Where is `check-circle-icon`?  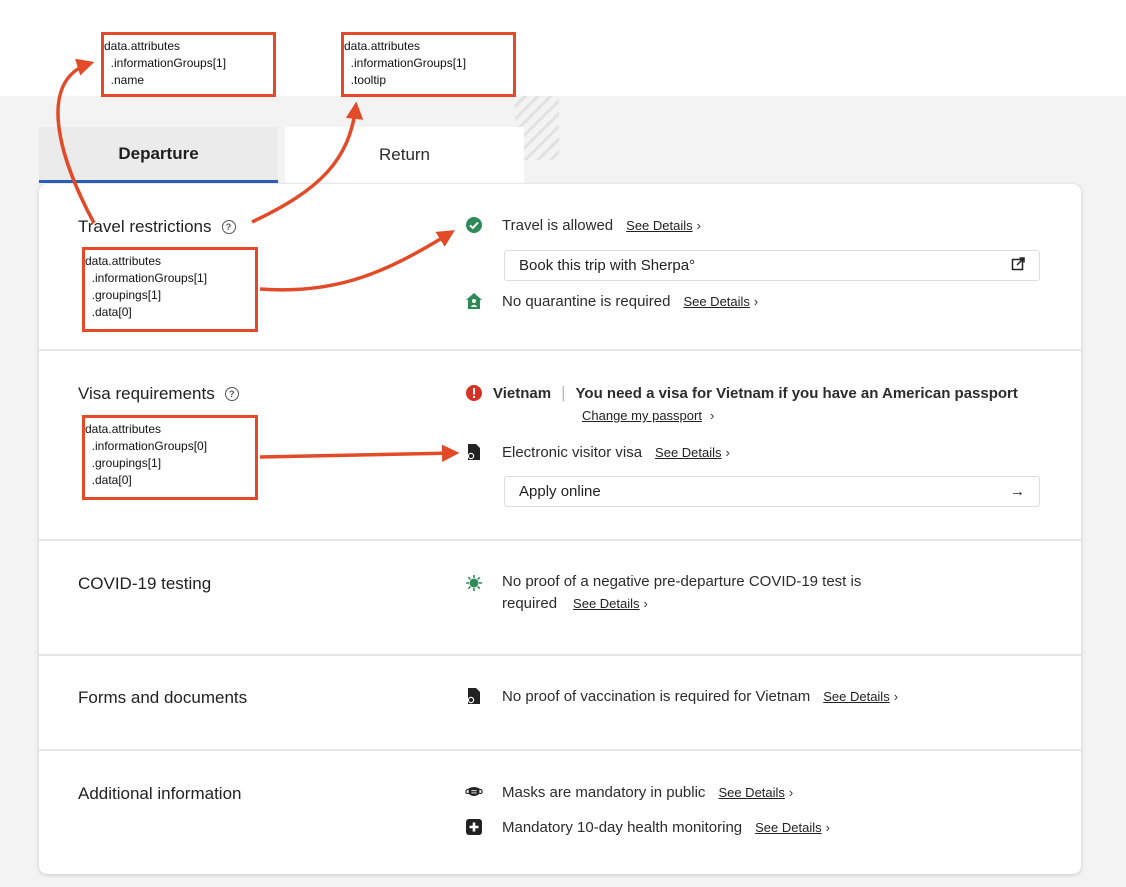 check-circle-icon is located at coordinates (474, 225).